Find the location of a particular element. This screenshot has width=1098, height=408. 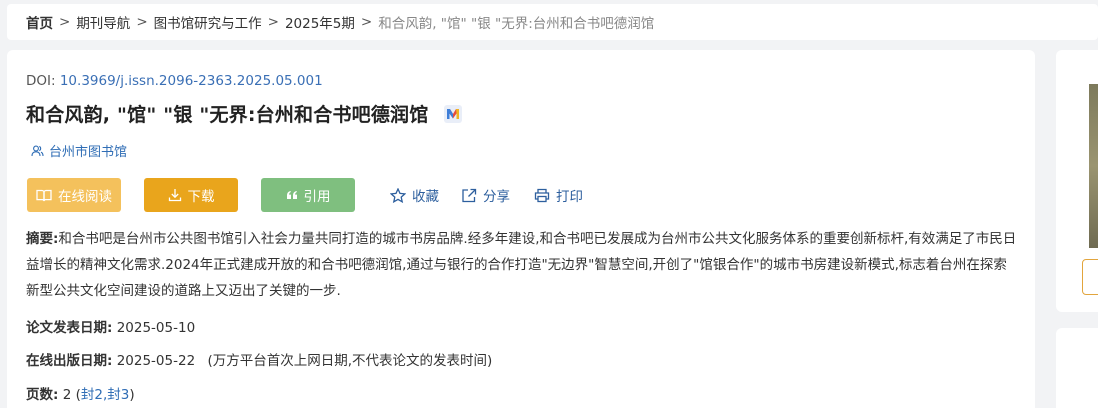

download-label: 下载 is located at coordinates (201, 197).